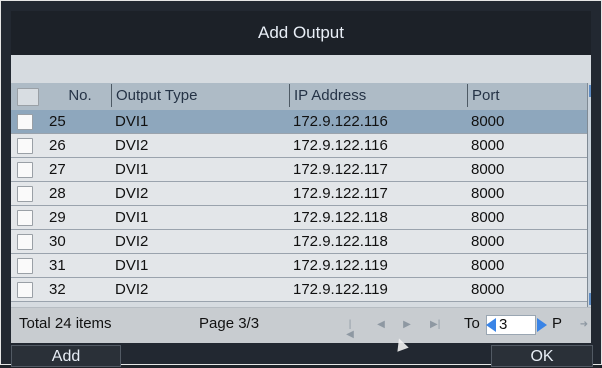 Image resolution: width=602 pixels, height=368 pixels. I want to click on table-row: 27 DVI1 172.9.122.117 8000, so click(299, 170).